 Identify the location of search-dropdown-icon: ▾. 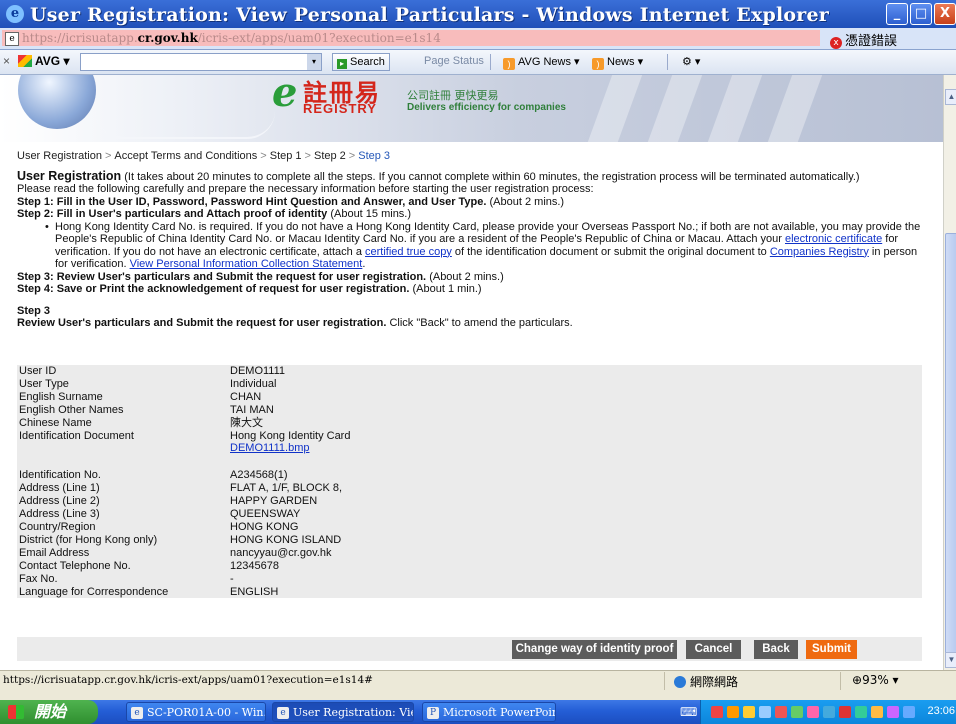
(314, 62).